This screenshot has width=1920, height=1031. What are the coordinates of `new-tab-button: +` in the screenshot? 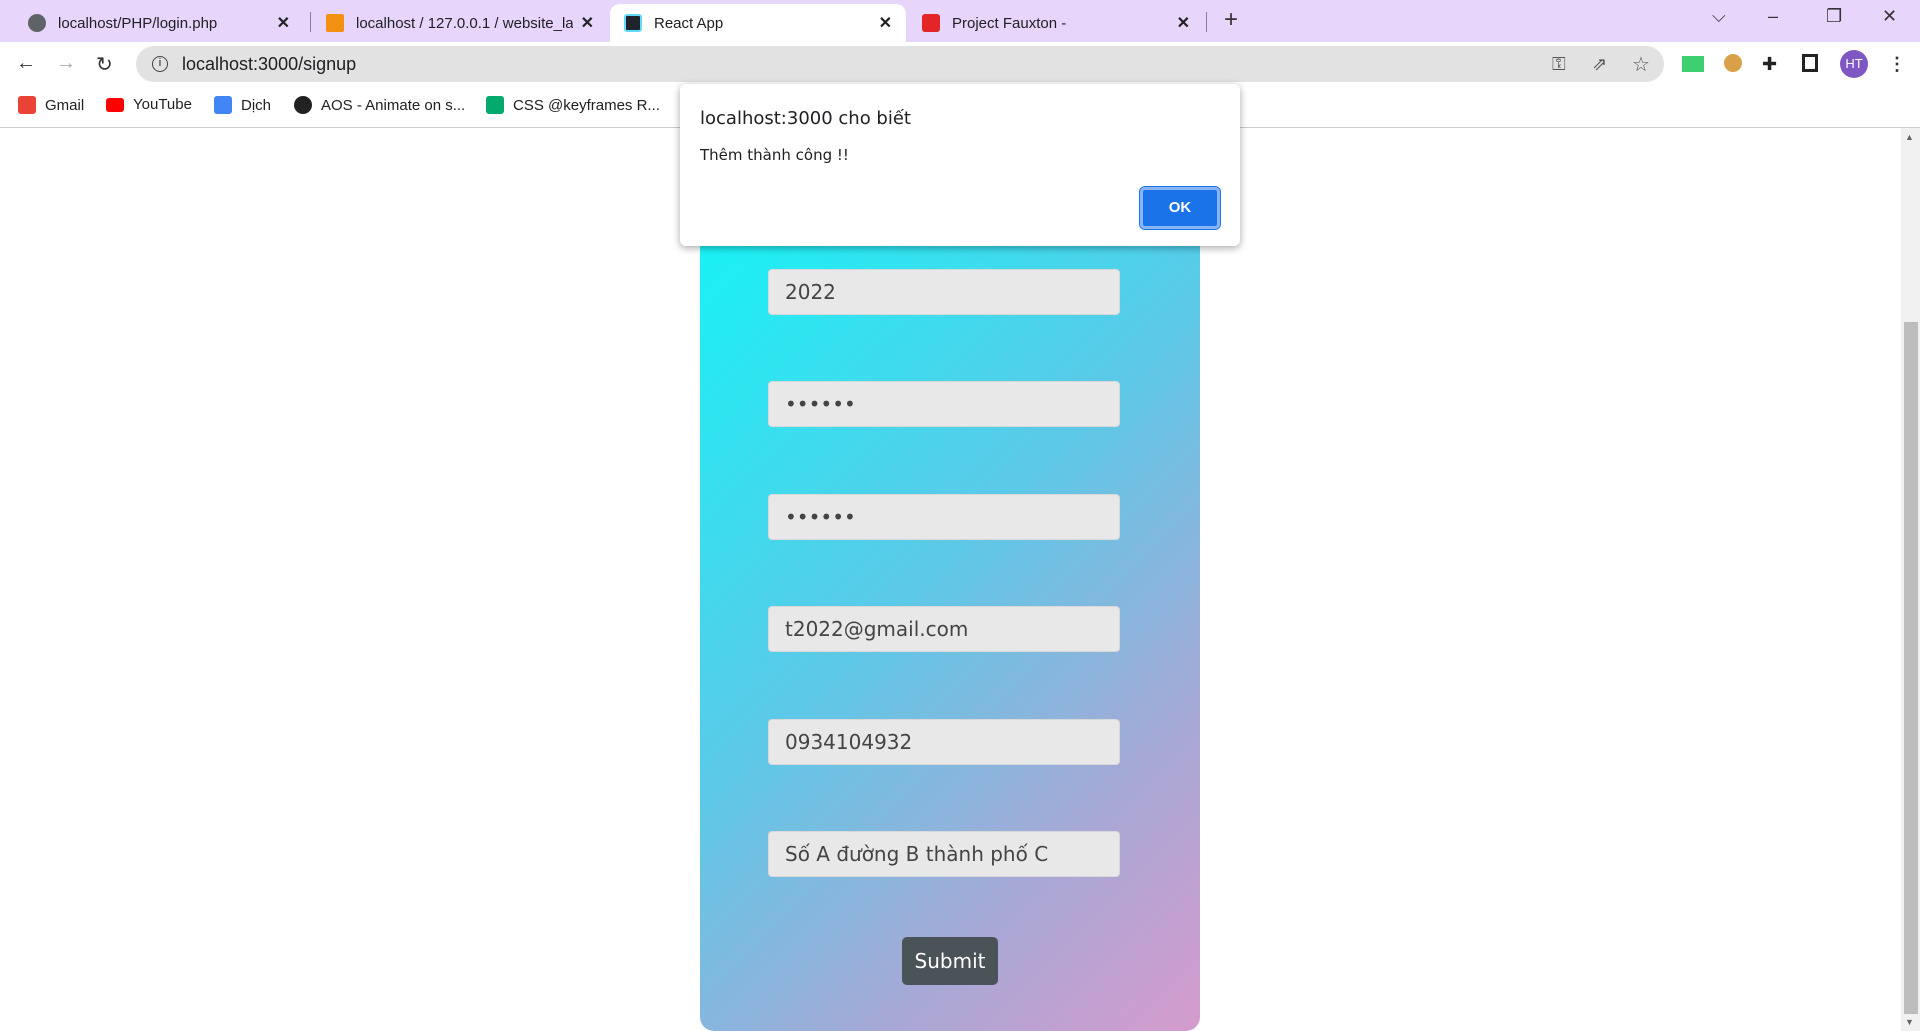 It's located at (1231, 20).